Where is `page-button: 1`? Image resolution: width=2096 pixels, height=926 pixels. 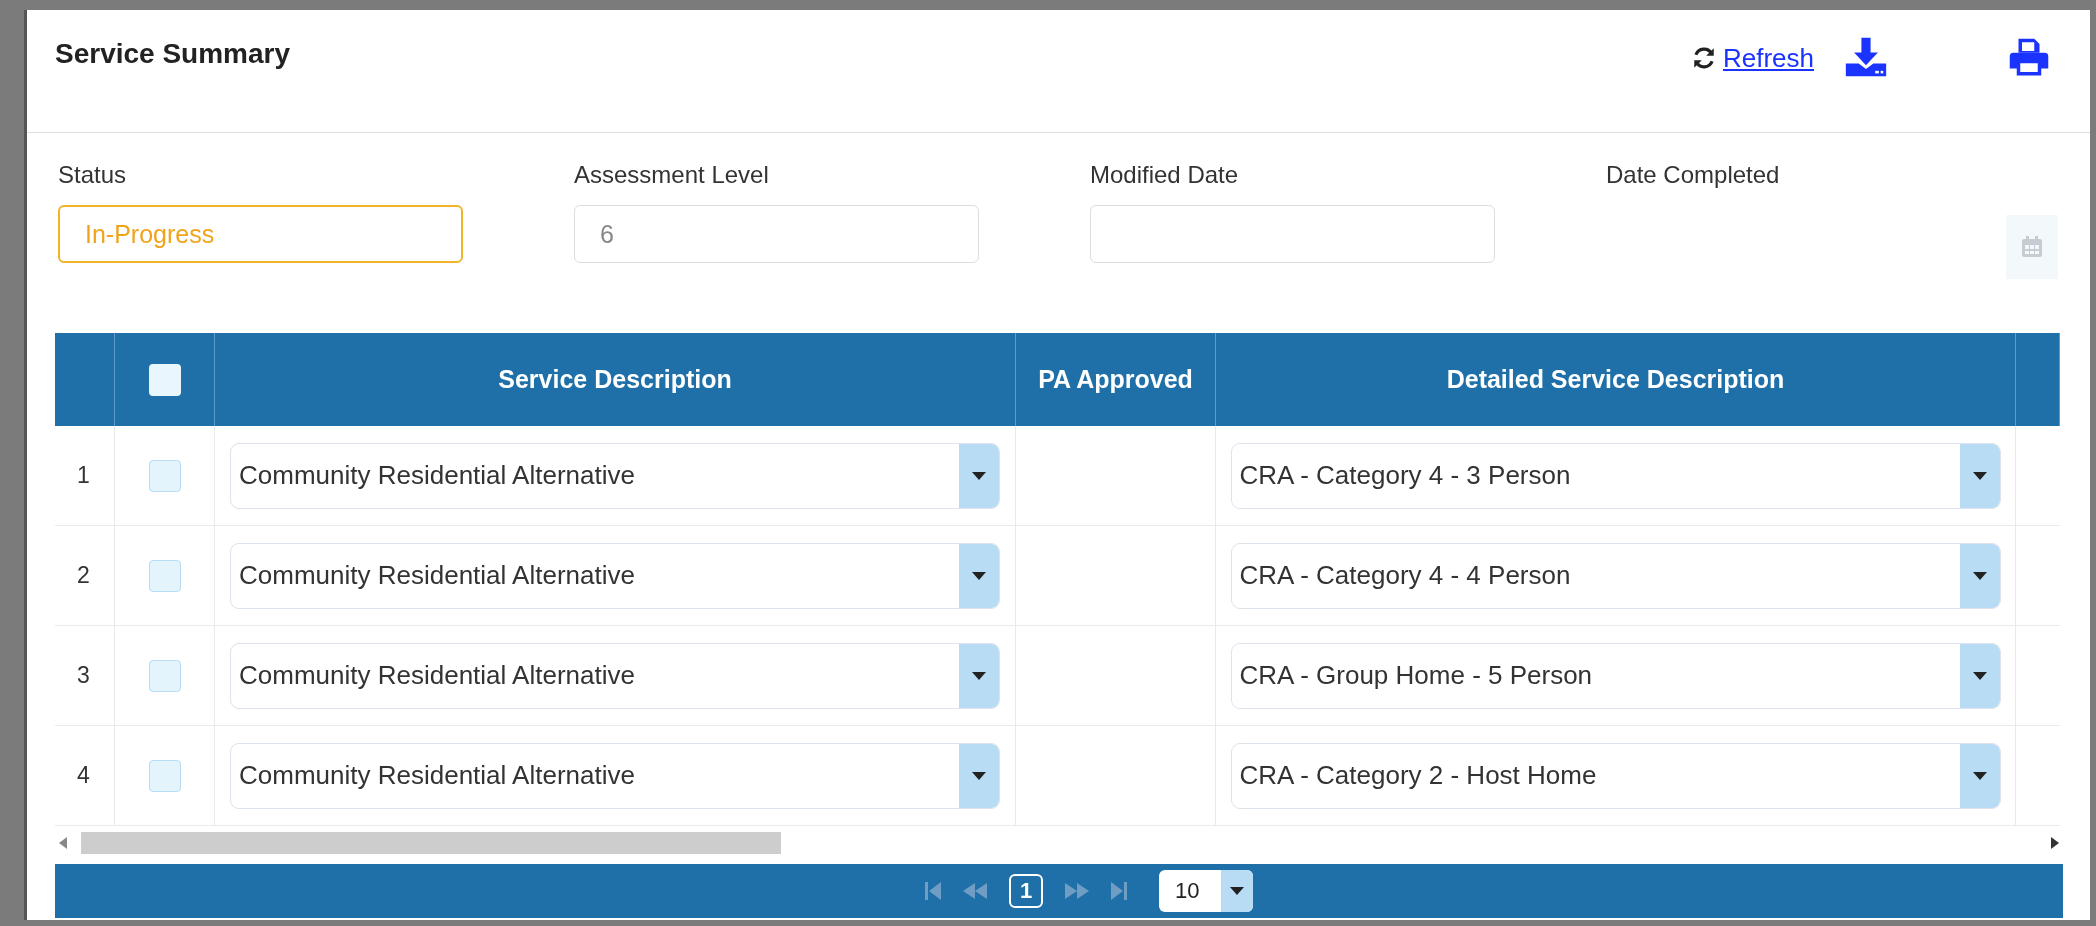 page-button: 1 is located at coordinates (1026, 891).